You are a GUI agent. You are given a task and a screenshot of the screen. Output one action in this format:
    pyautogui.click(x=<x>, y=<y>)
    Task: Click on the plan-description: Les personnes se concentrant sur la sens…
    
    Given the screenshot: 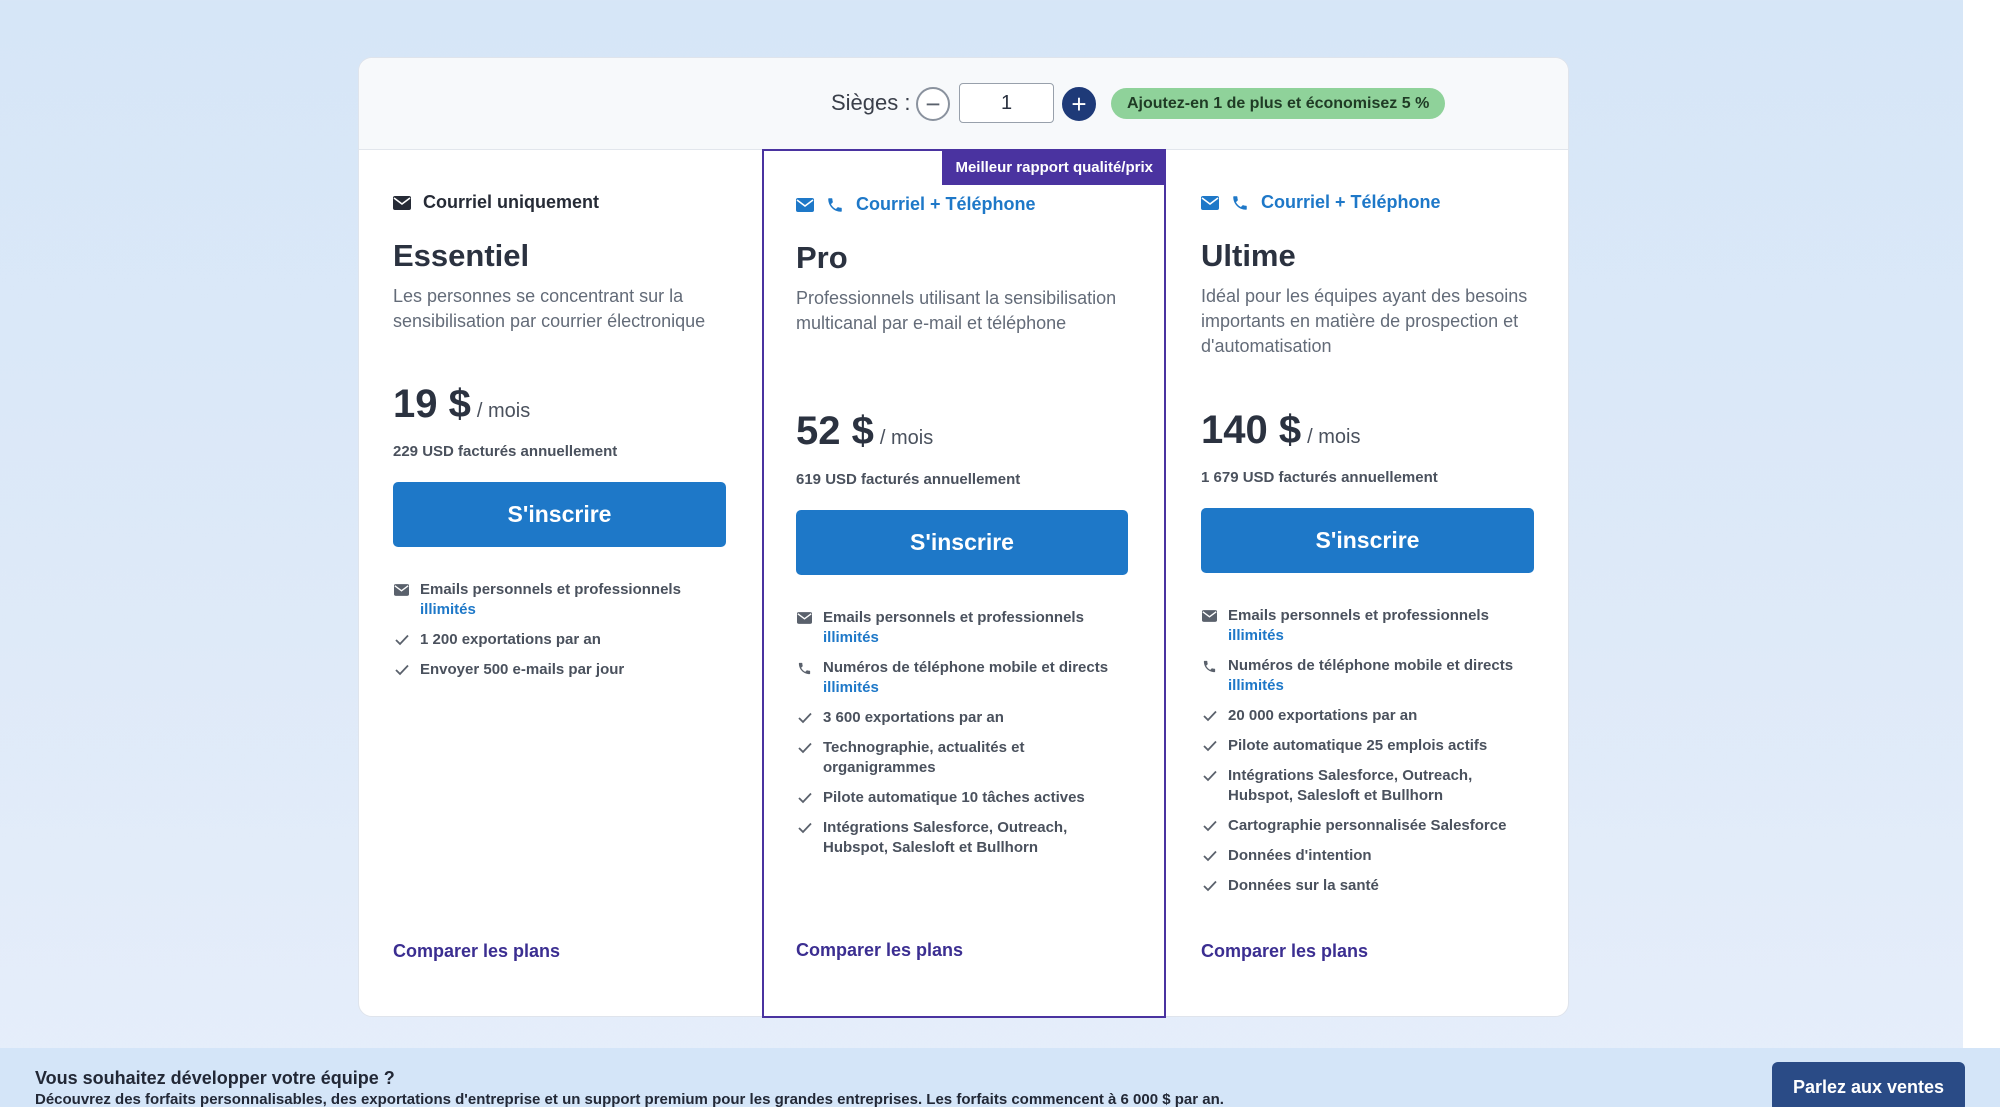 What is the action you would take?
    pyautogui.click(x=549, y=308)
    